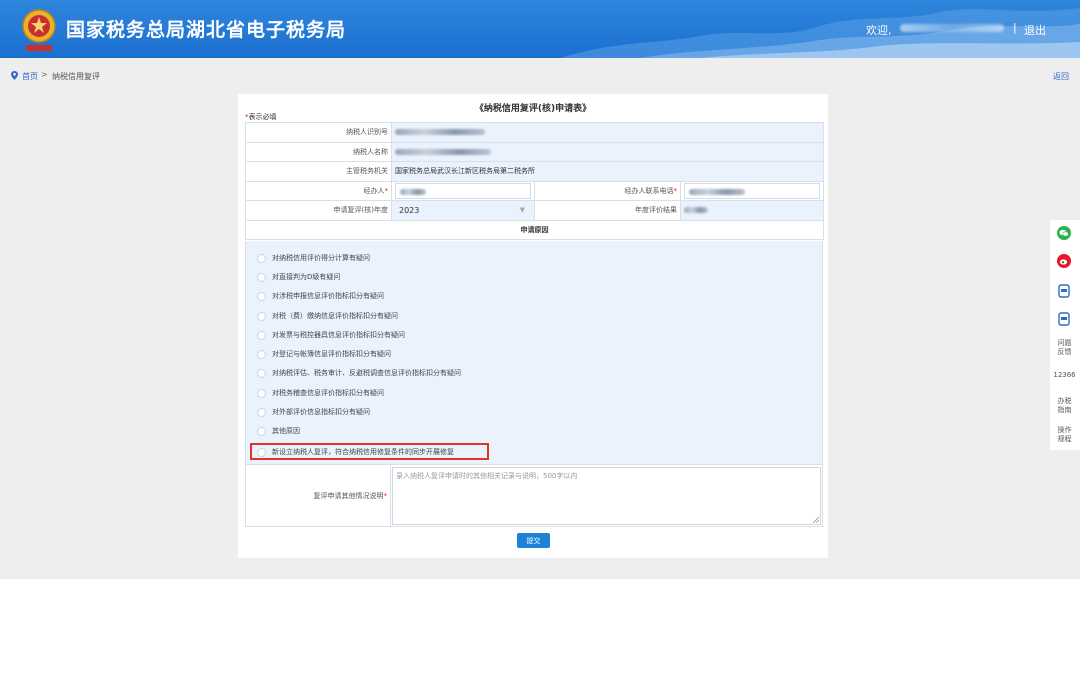 This screenshot has width=1080, height=675. What do you see at coordinates (369, 451) in the screenshot?
I see `highlight-box` at bounding box center [369, 451].